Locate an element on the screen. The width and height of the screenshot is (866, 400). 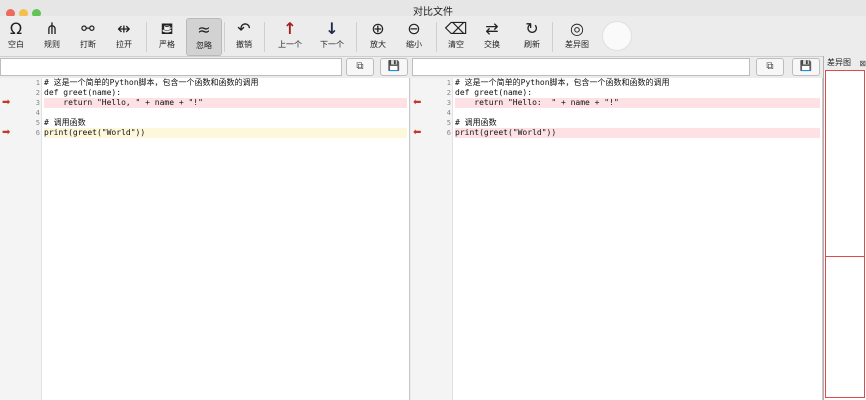
next-diff-button: ↓ 下一个 is located at coordinates (332, 36).